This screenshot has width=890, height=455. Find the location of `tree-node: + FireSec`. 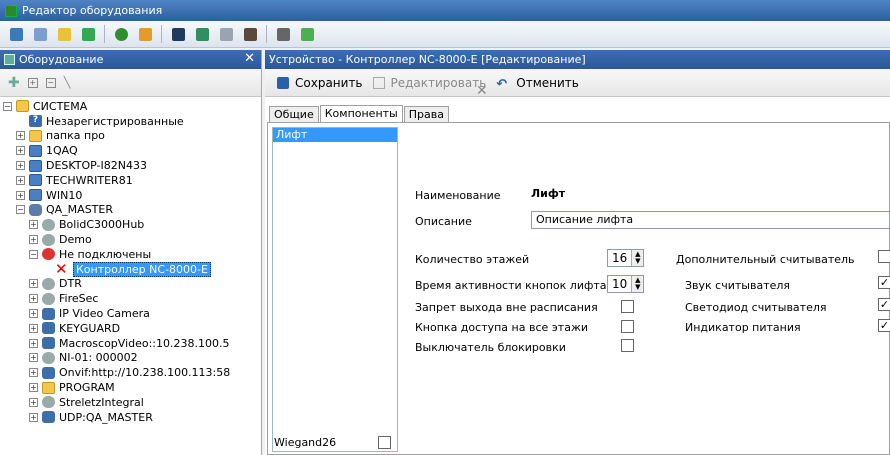

tree-node: + FireSec is located at coordinates (130, 298).